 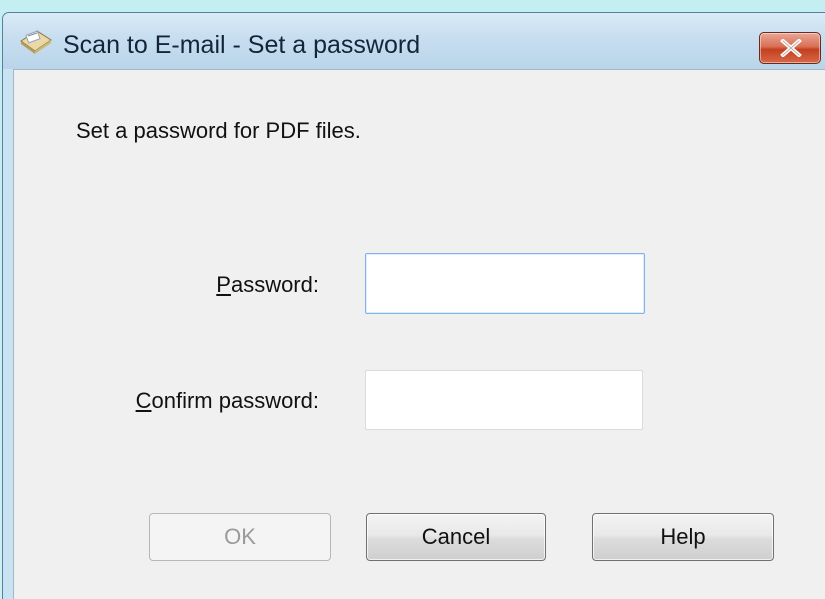 I want to click on window-title: Scan to E-mail - Set a password, so click(x=242, y=45).